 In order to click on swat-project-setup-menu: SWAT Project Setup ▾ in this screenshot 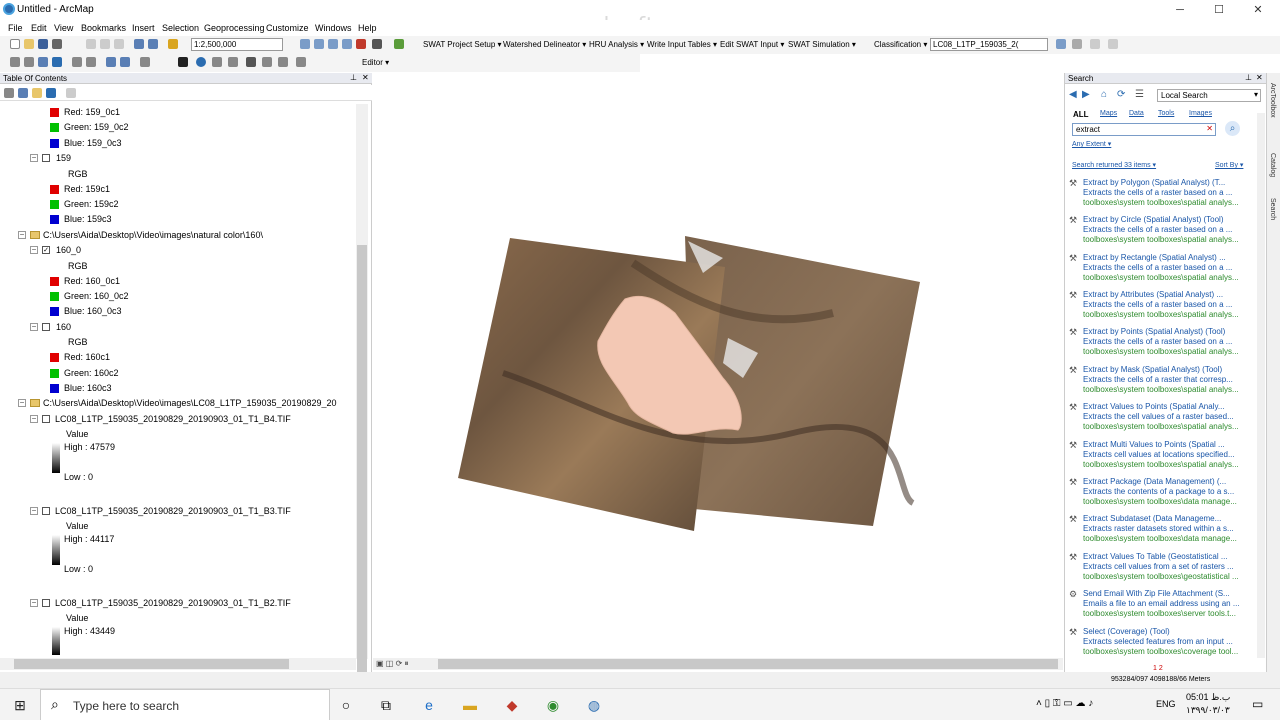, I will do `click(462, 44)`.